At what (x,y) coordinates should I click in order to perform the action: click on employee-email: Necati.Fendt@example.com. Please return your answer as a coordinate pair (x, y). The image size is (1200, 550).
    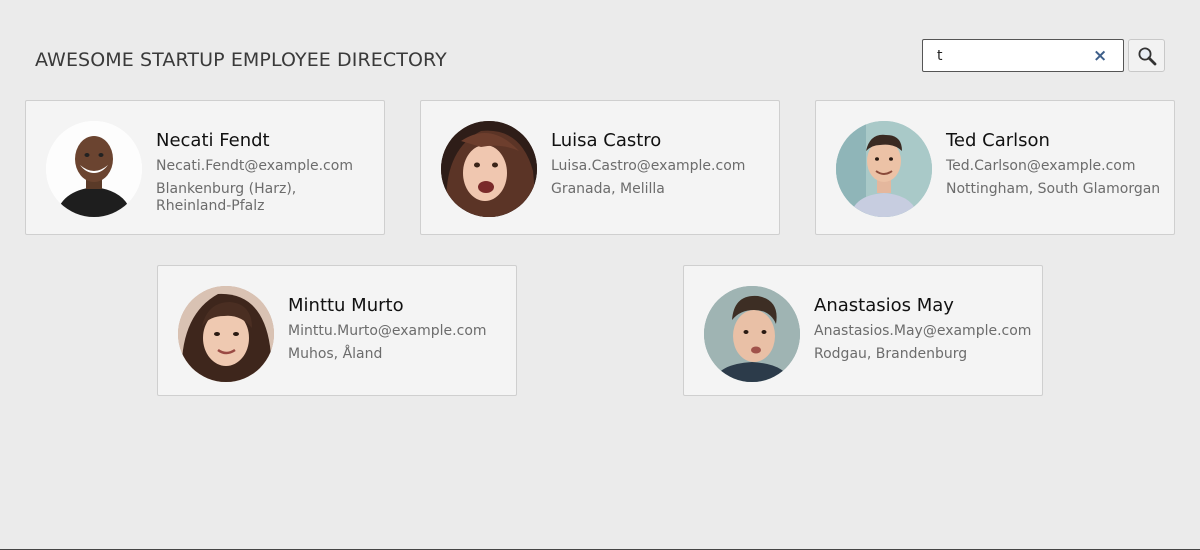
    Looking at the image, I should click on (254, 166).